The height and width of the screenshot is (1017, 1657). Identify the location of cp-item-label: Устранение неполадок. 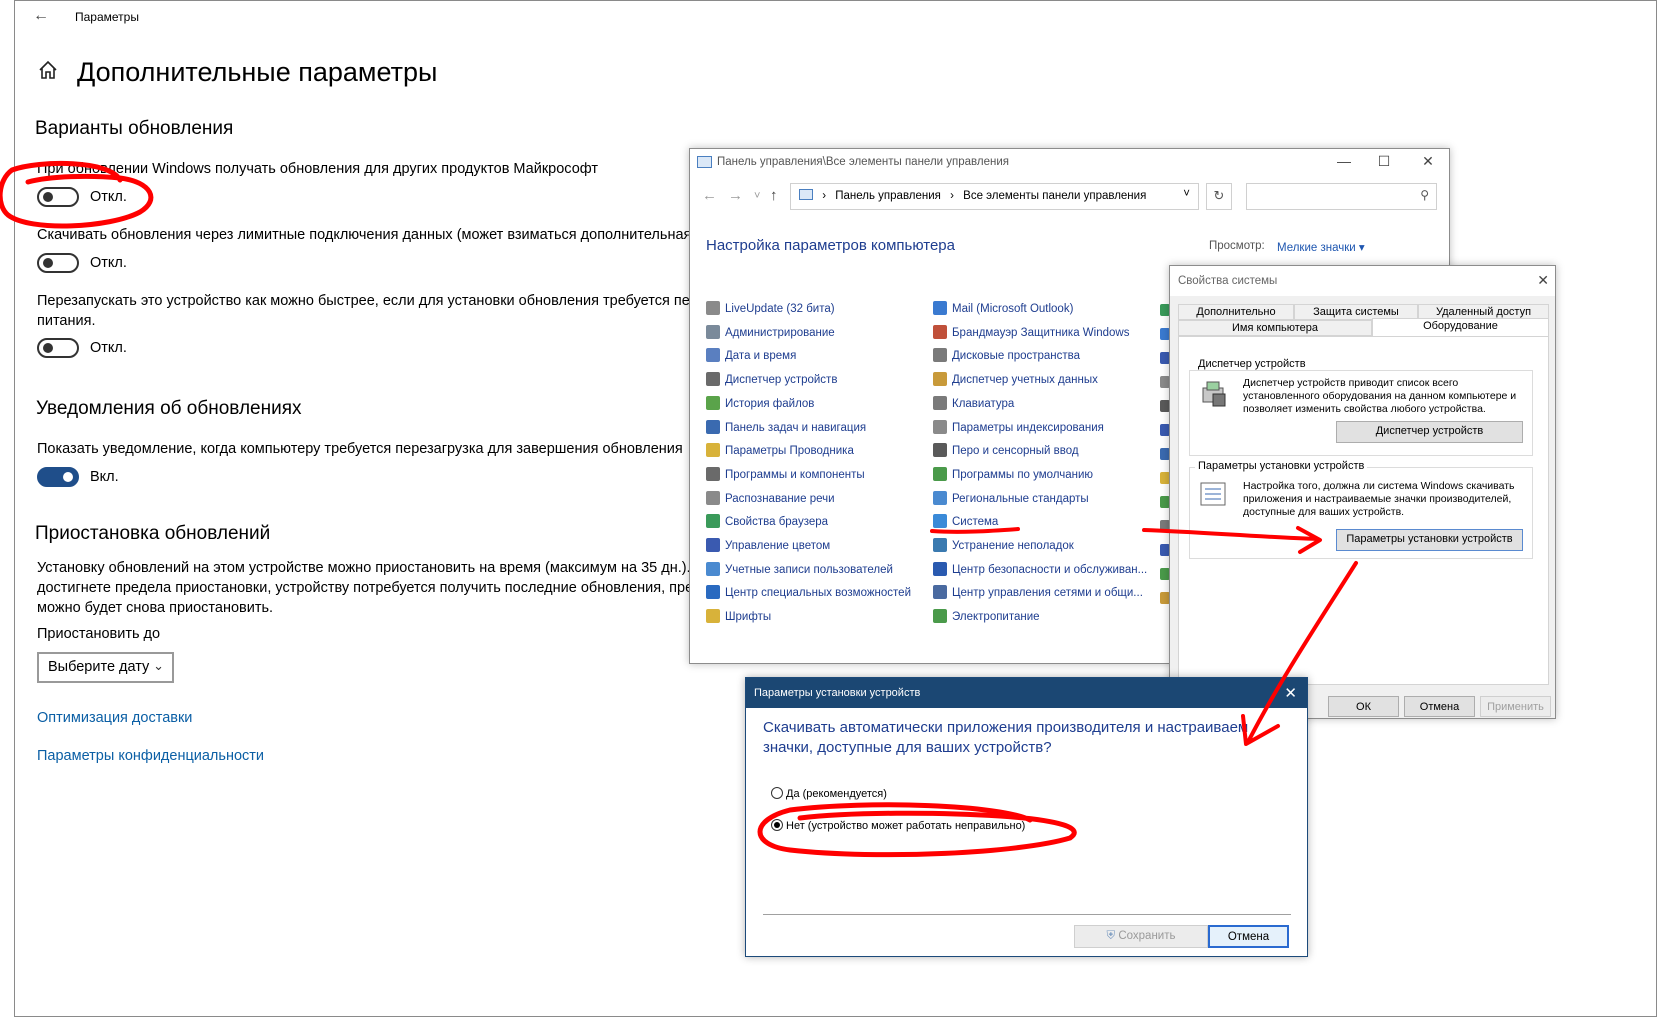
(1013, 546).